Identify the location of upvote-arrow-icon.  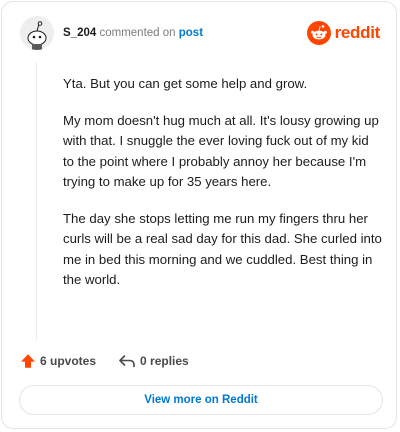
(28, 361).